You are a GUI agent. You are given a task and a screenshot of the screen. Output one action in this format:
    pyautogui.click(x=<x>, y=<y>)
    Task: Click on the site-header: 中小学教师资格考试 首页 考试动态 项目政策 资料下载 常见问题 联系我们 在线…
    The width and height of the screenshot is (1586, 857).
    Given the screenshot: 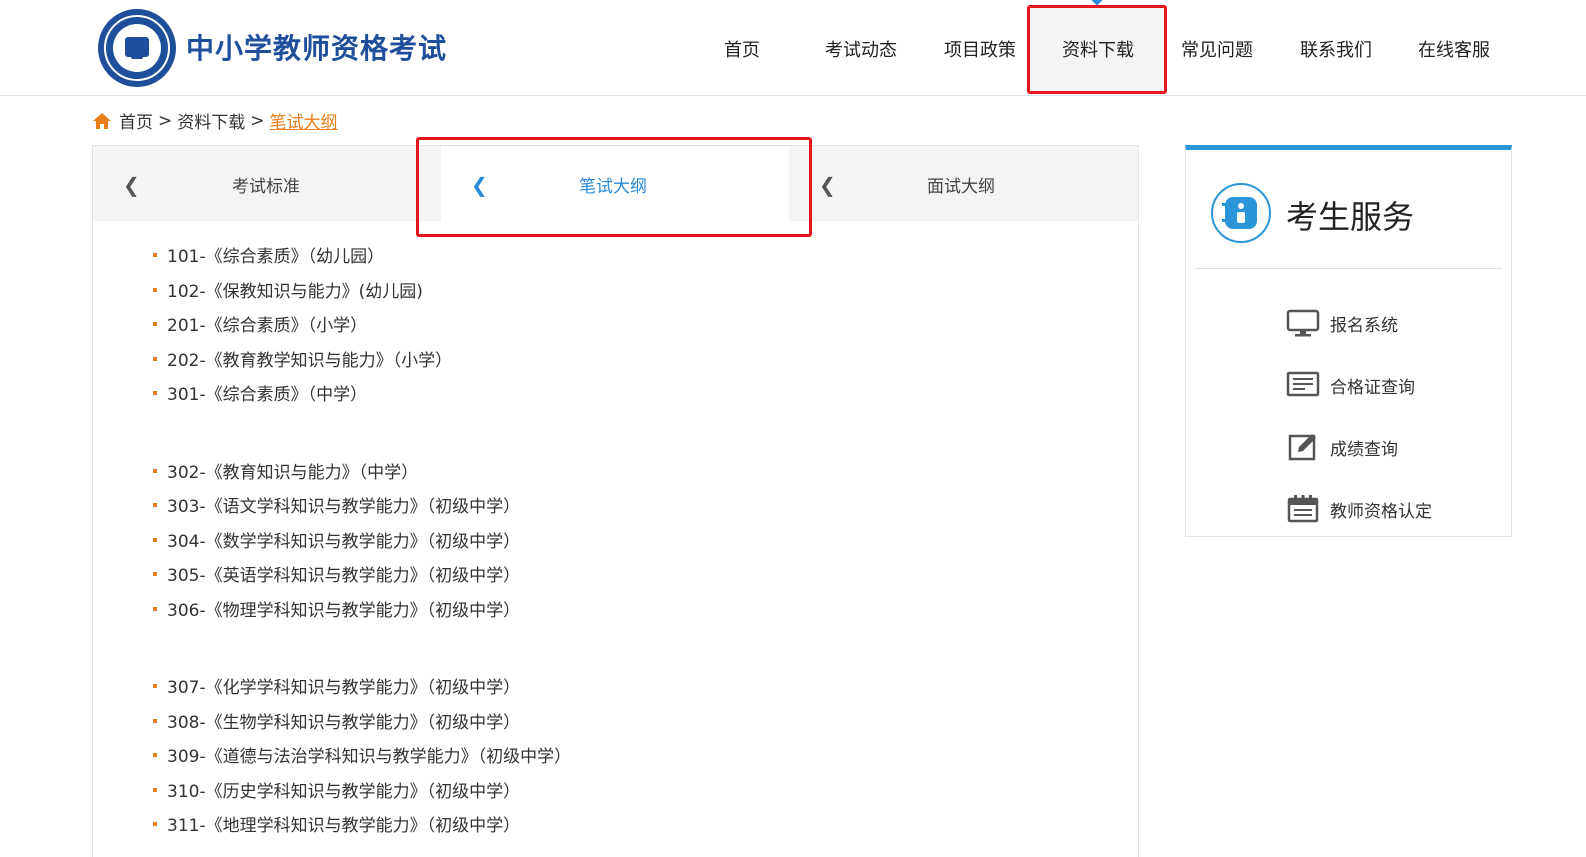 What is the action you would take?
    pyautogui.click(x=793, y=48)
    